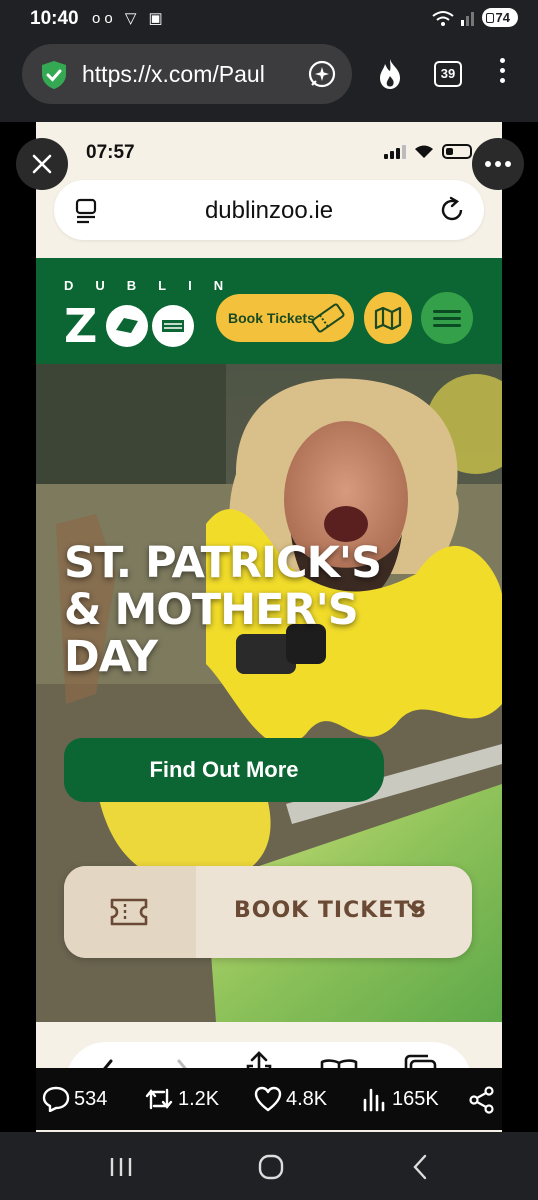  I want to click on map-icon, so click(388, 318).